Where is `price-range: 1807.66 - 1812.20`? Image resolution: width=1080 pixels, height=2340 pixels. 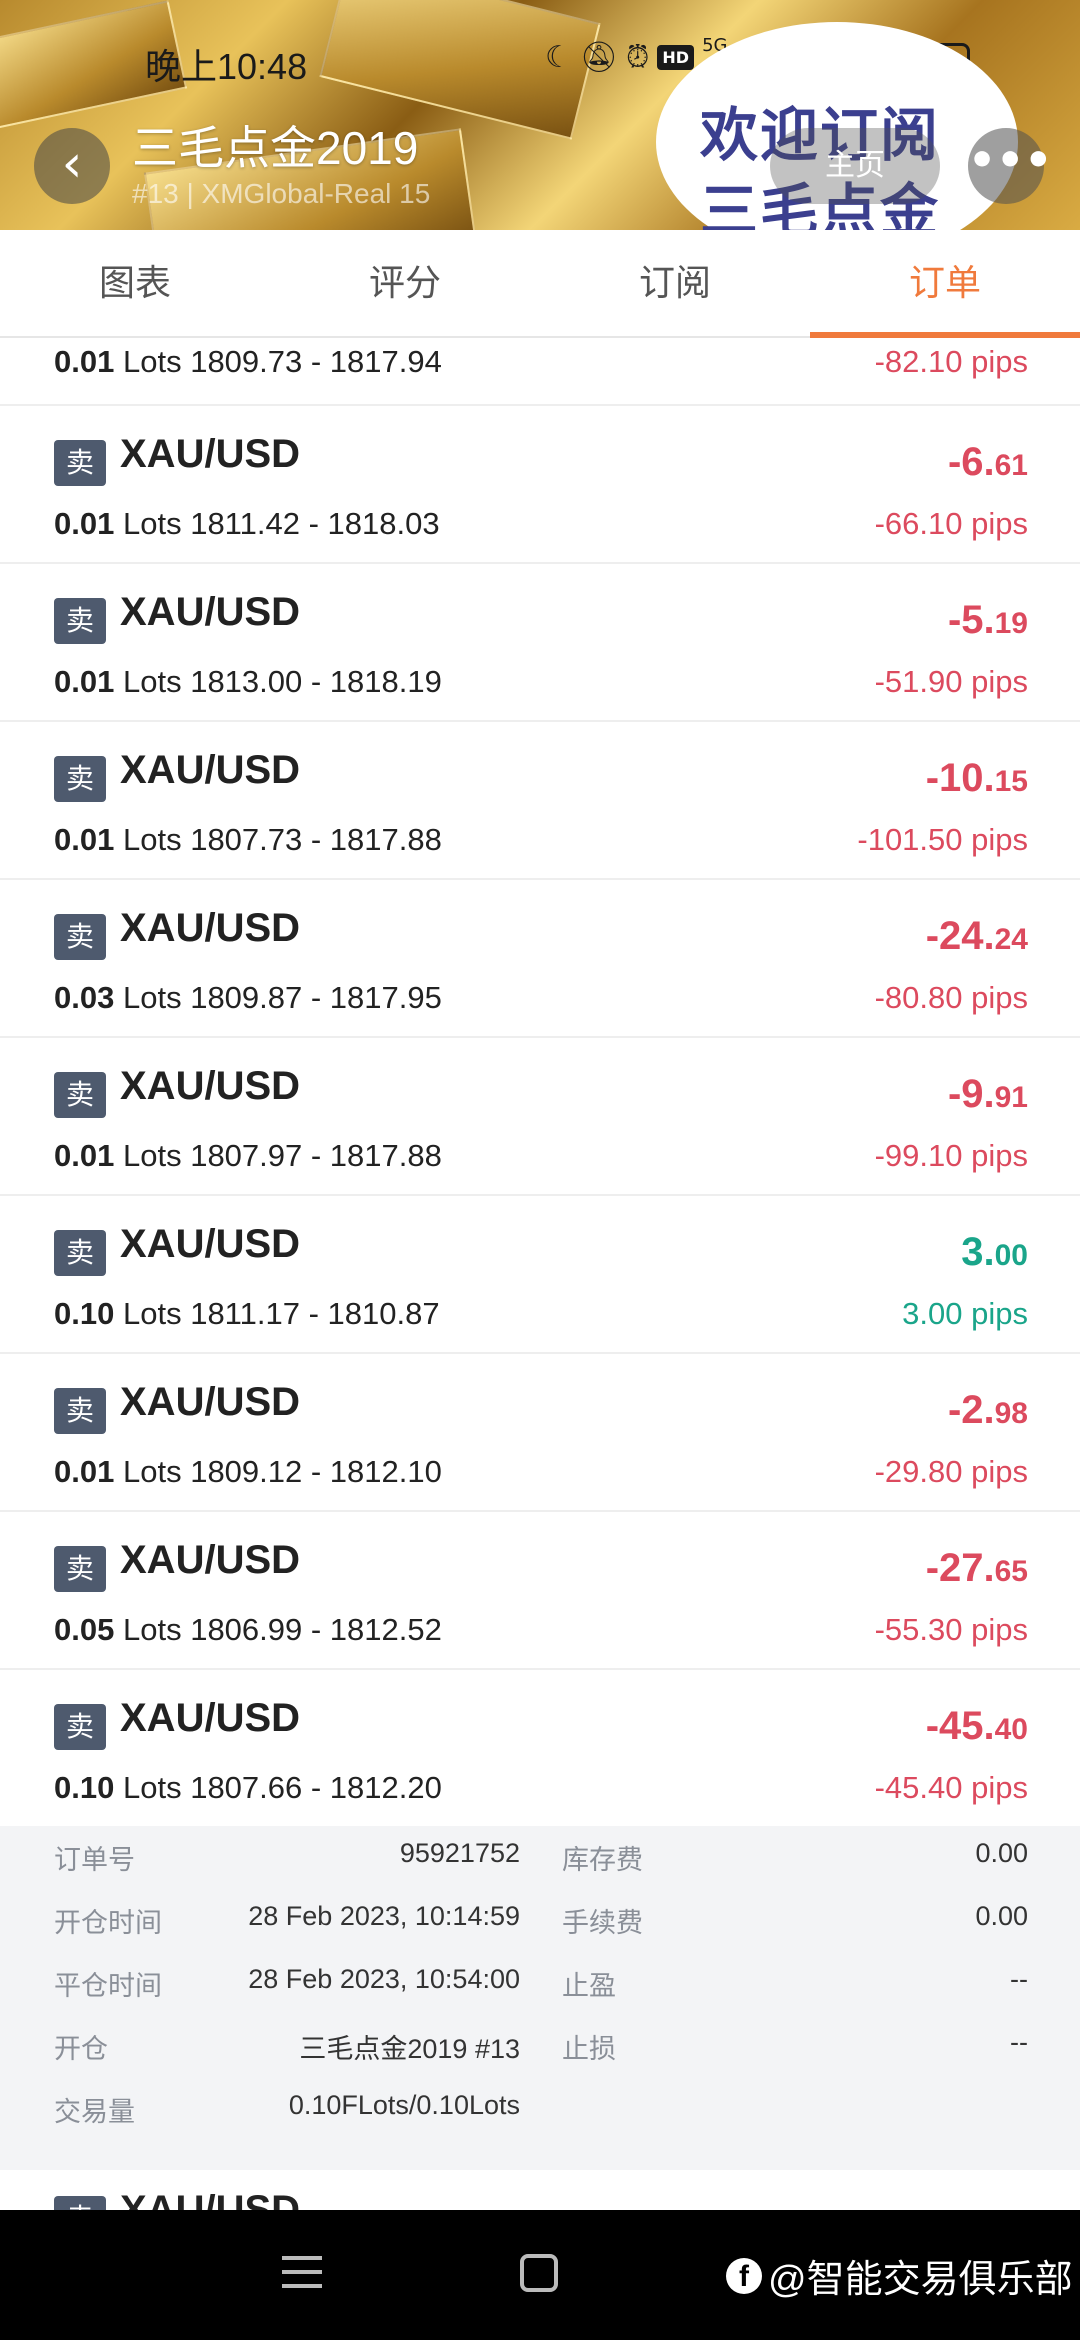 price-range: 1807.66 - 1812.20 is located at coordinates (316, 1787).